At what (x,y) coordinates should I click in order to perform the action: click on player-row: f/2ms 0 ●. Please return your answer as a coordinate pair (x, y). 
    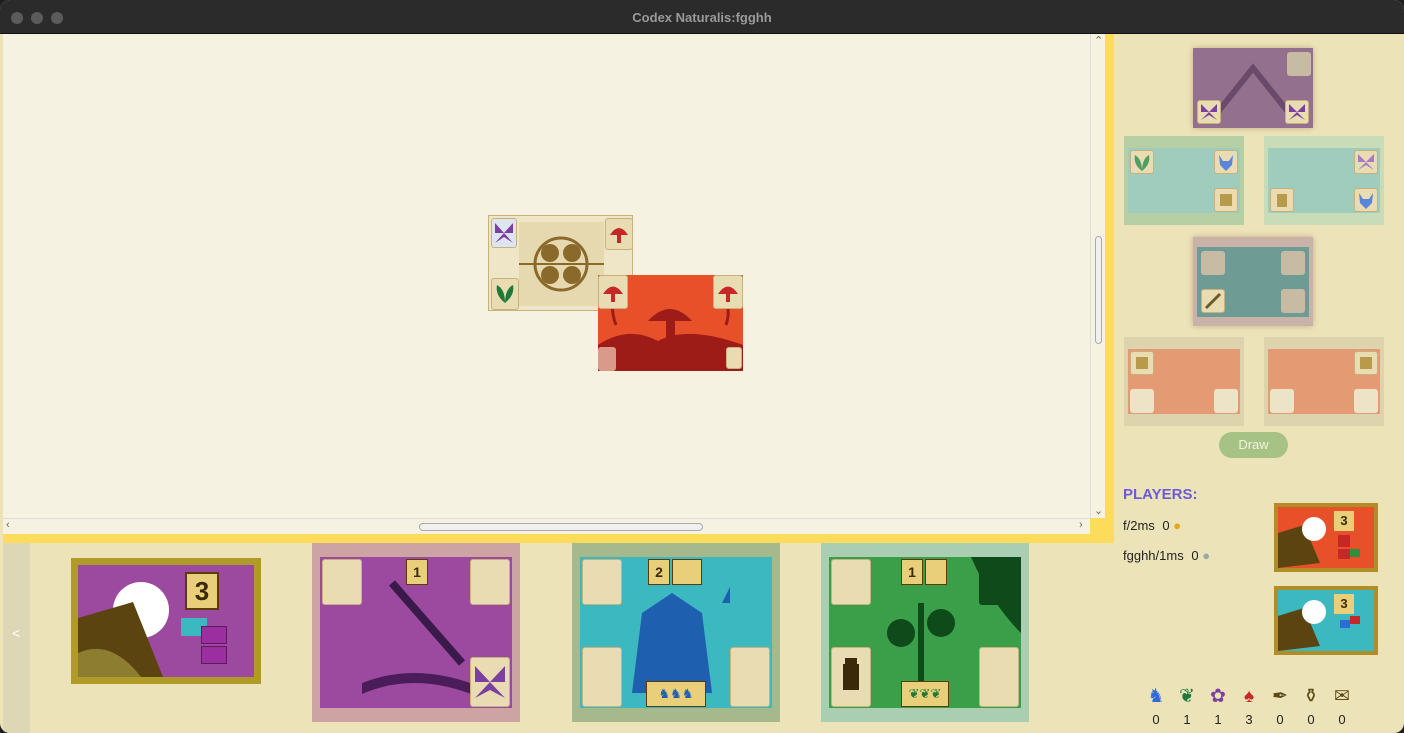
    Looking at the image, I should click on (1152, 525).